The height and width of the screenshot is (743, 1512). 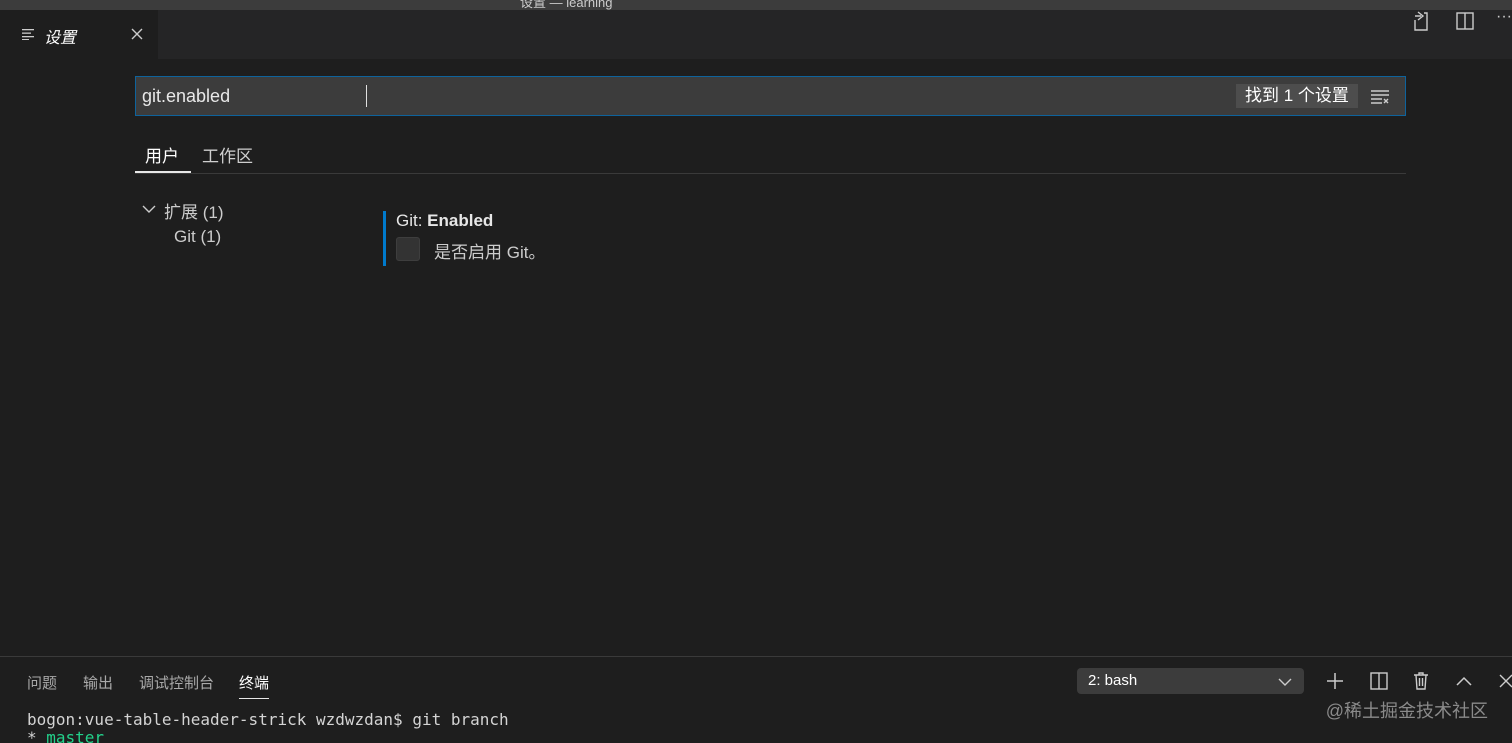 What do you see at coordinates (176, 682) in the screenshot?
I see `tab-debug-console: 调试控制台` at bounding box center [176, 682].